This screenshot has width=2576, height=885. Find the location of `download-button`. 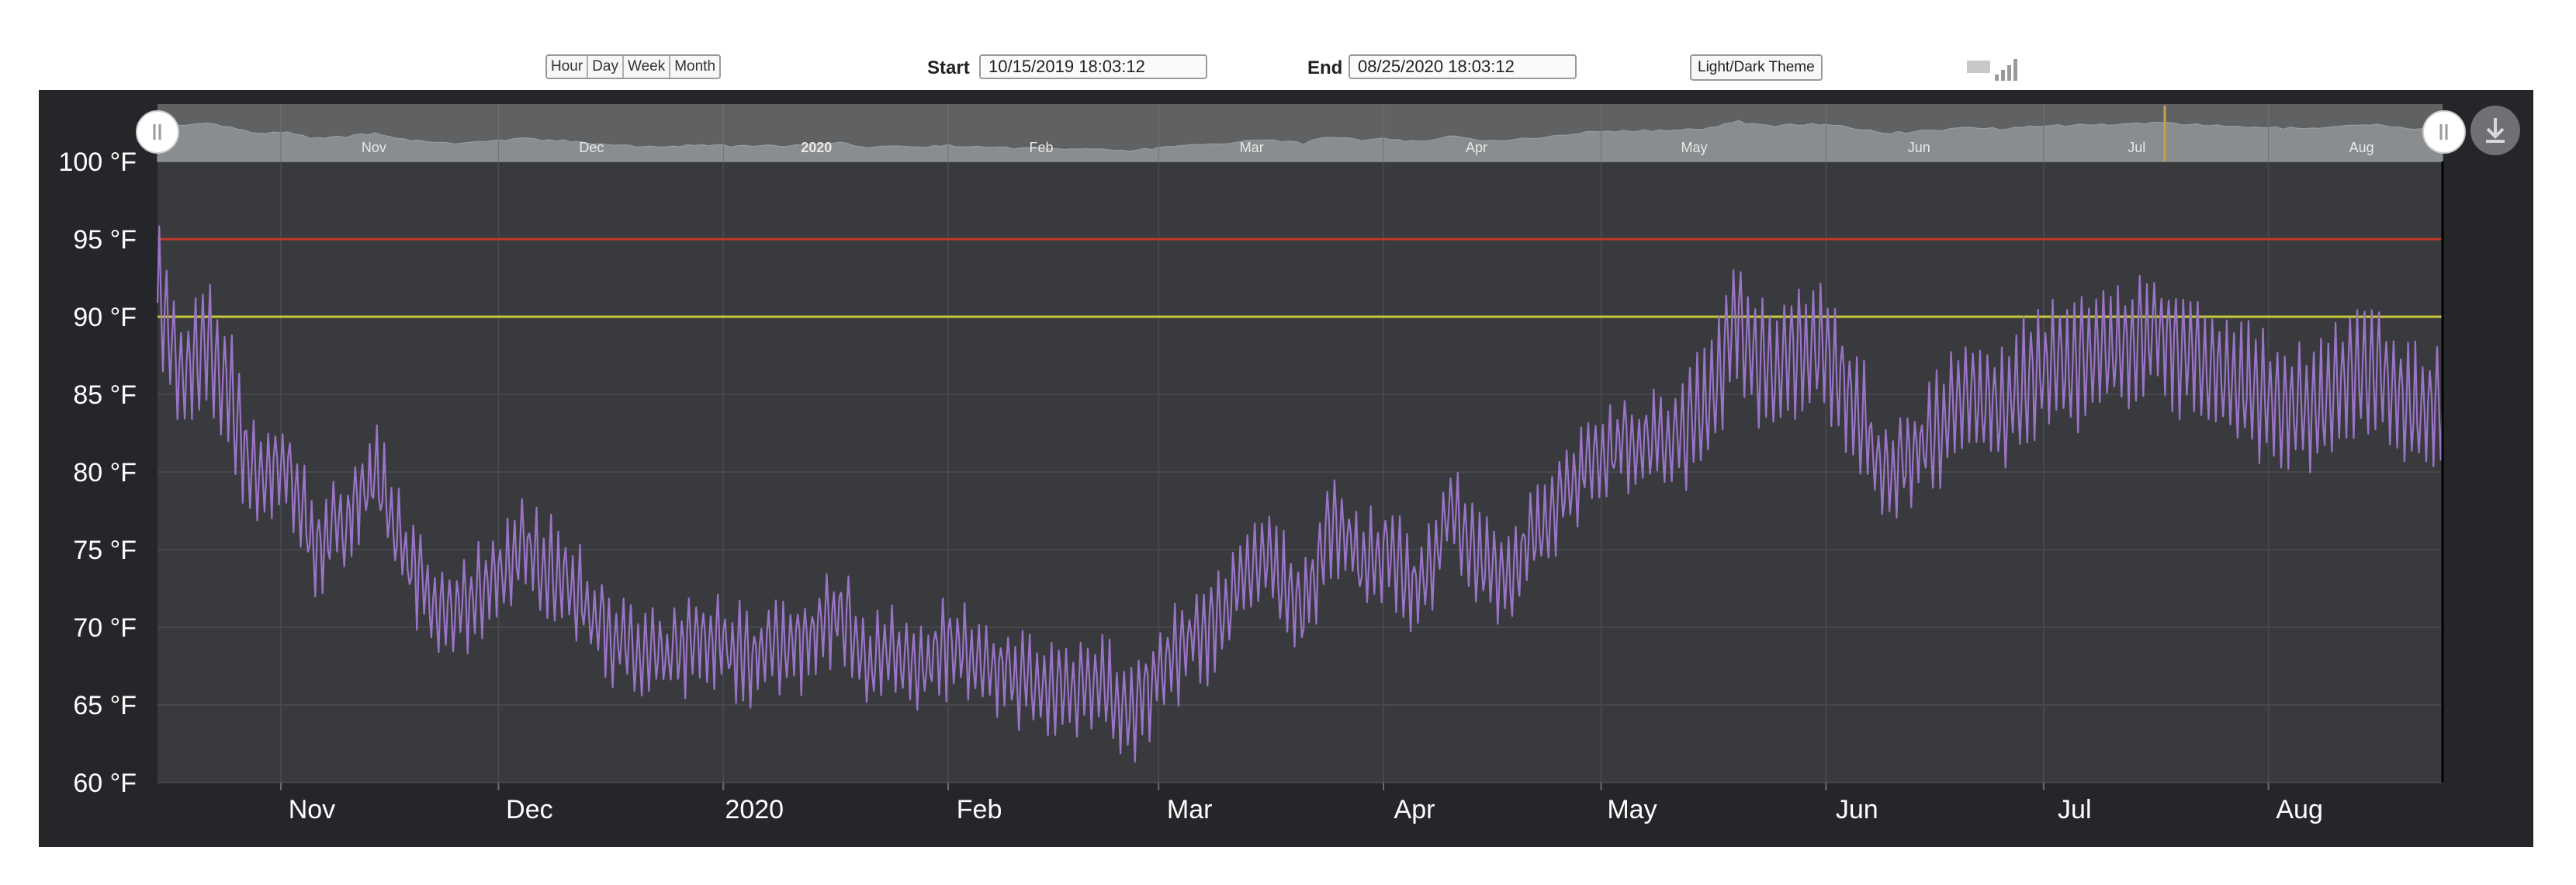

download-button is located at coordinates (2495, 130).